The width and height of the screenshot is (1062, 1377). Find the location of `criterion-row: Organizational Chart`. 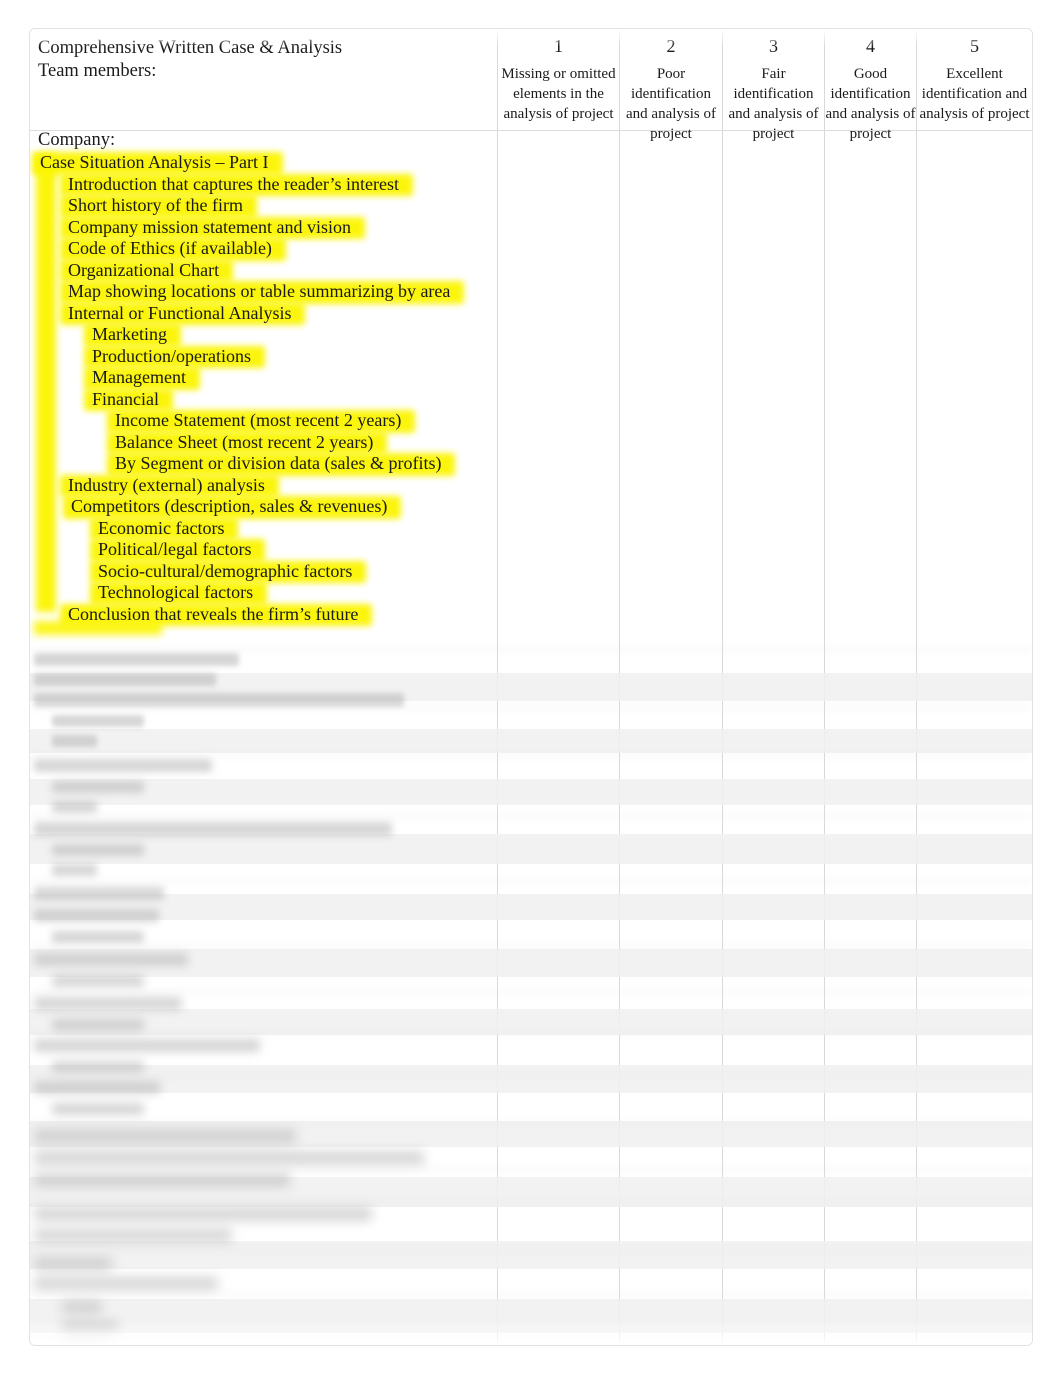

criterion-row: Organizational Chart is located at coordinates (267, 271).